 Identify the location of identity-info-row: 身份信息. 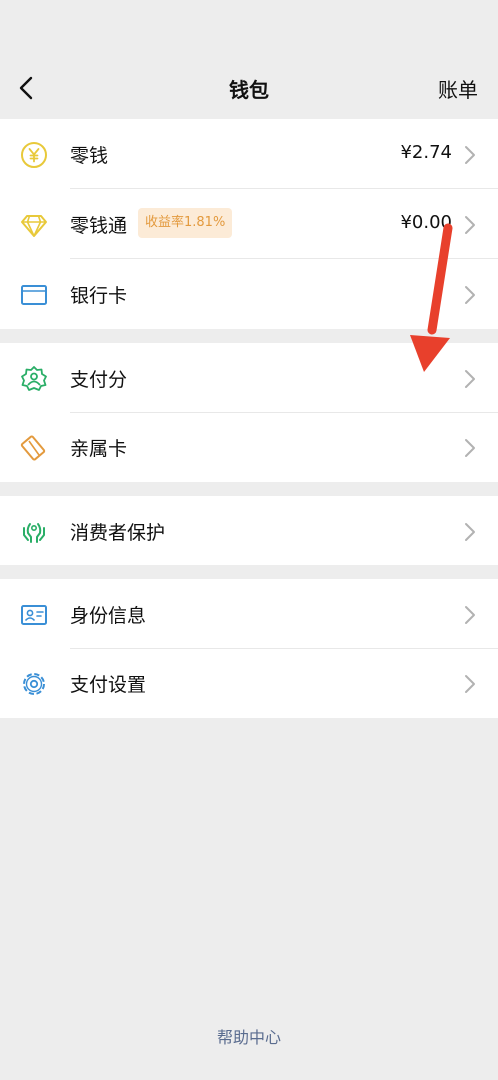
(249, 614).